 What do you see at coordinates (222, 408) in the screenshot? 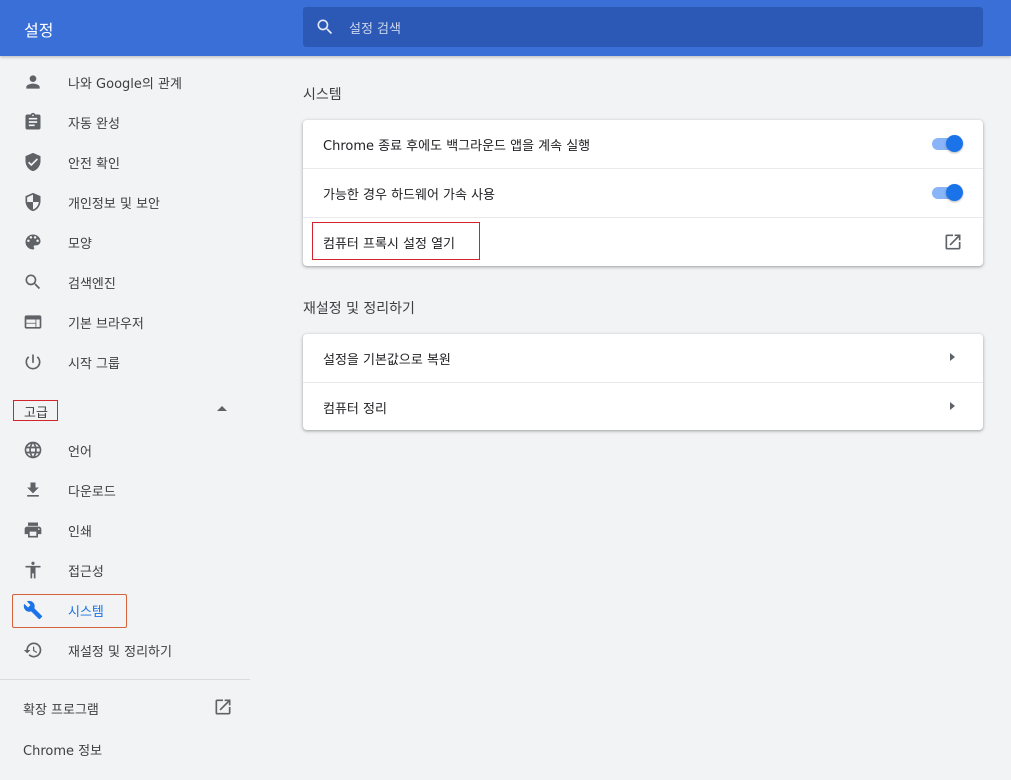
I see `arrow-up-icon` at bounding box center [222, 408].